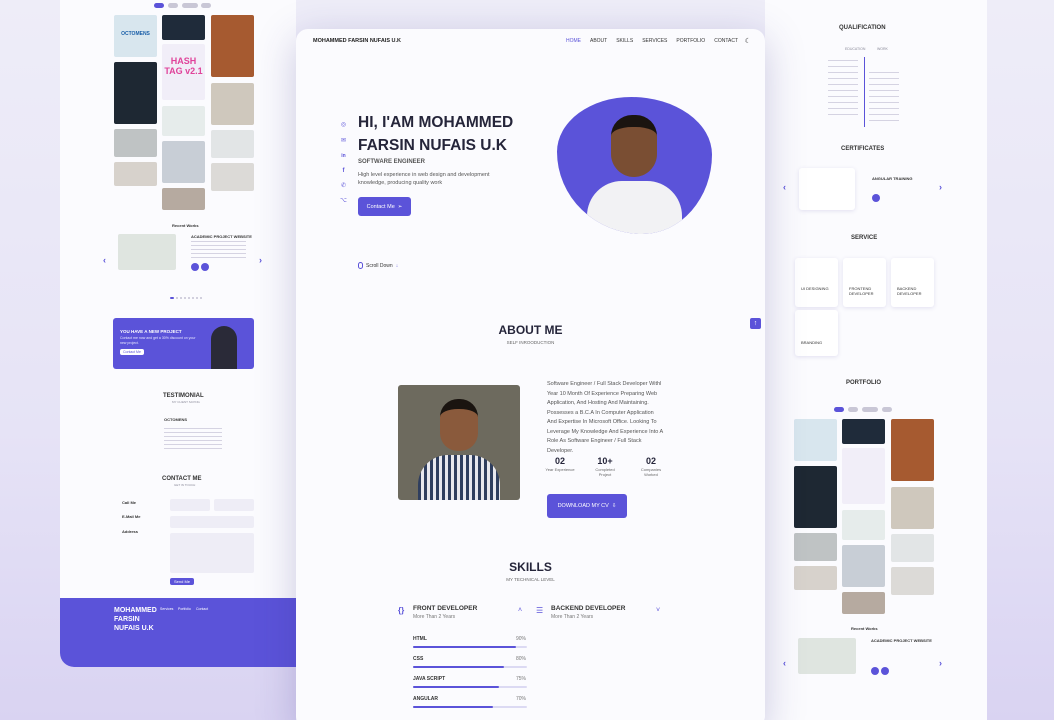 Image resolution: width=1054 pixels, height=720 pixels. Describe the element at coordinates (462, 614) in the screenshot. I see `frontend-header: {} FRONT DEVELOPER More Than 2 Years ˄` at that location.